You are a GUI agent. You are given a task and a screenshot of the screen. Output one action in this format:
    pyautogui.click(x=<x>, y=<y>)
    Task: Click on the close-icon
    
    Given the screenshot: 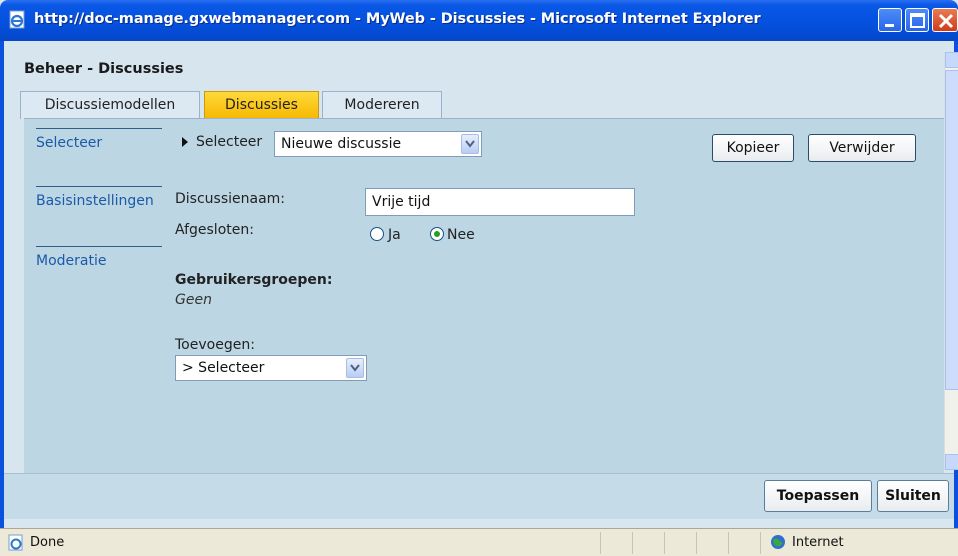 What is the action you would take?
    pyautogui.click(x=946, y=21)
    